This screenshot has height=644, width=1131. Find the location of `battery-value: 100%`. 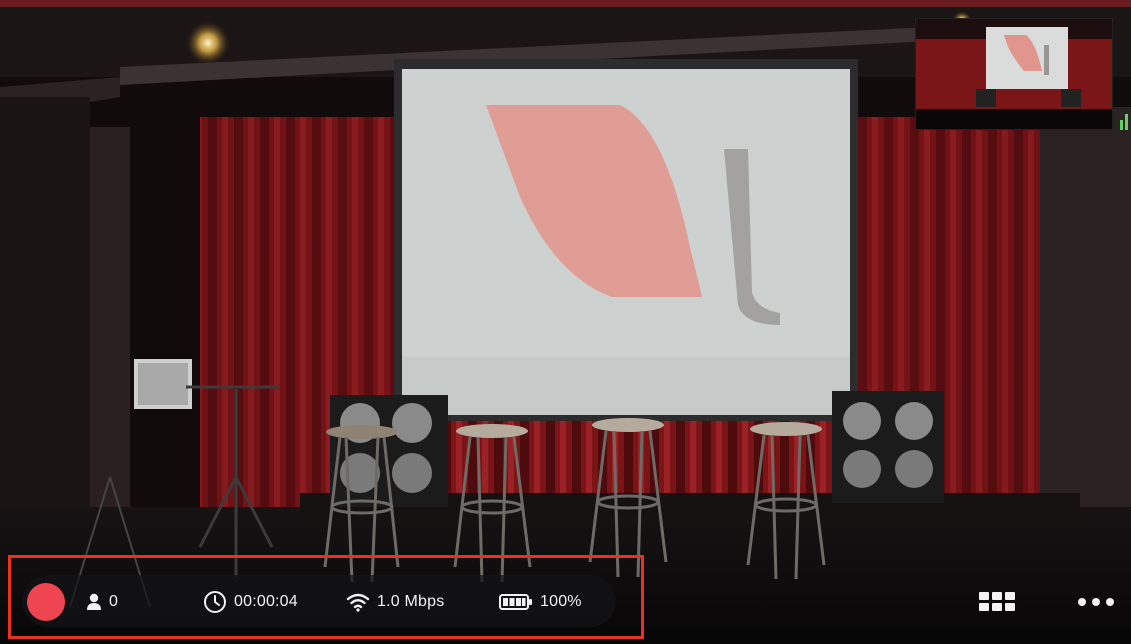

battery-value: 100% is located at coordinates (561, 601).